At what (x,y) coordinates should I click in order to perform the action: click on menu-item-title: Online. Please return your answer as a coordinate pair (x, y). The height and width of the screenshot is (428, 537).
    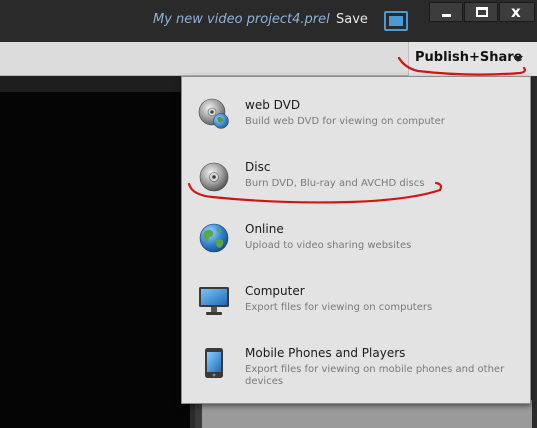
    Looking at the image, I should click on (264, 229).